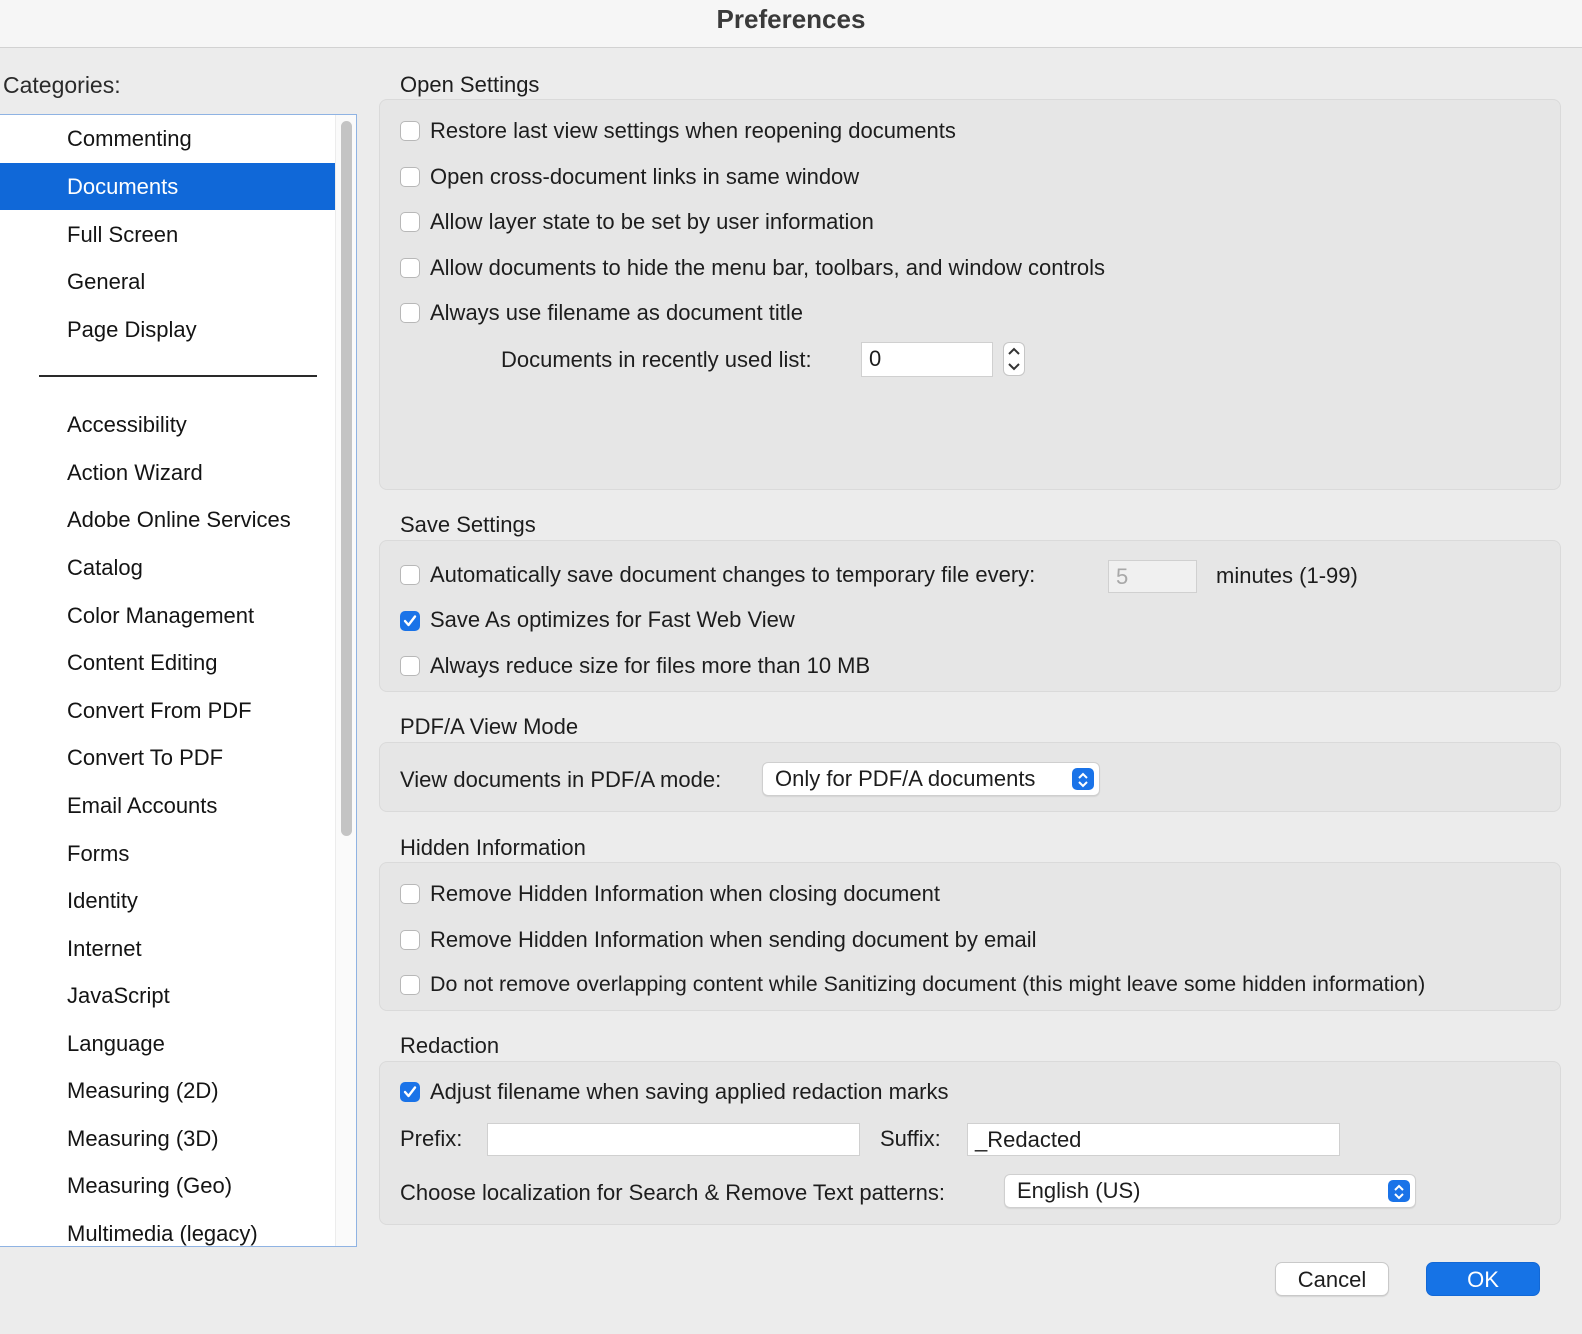  What do you see at coordinates (1153, 1139) in the screenshot?
I see `suffix-input: _Redacted` at bounding box center [1153, 1139].